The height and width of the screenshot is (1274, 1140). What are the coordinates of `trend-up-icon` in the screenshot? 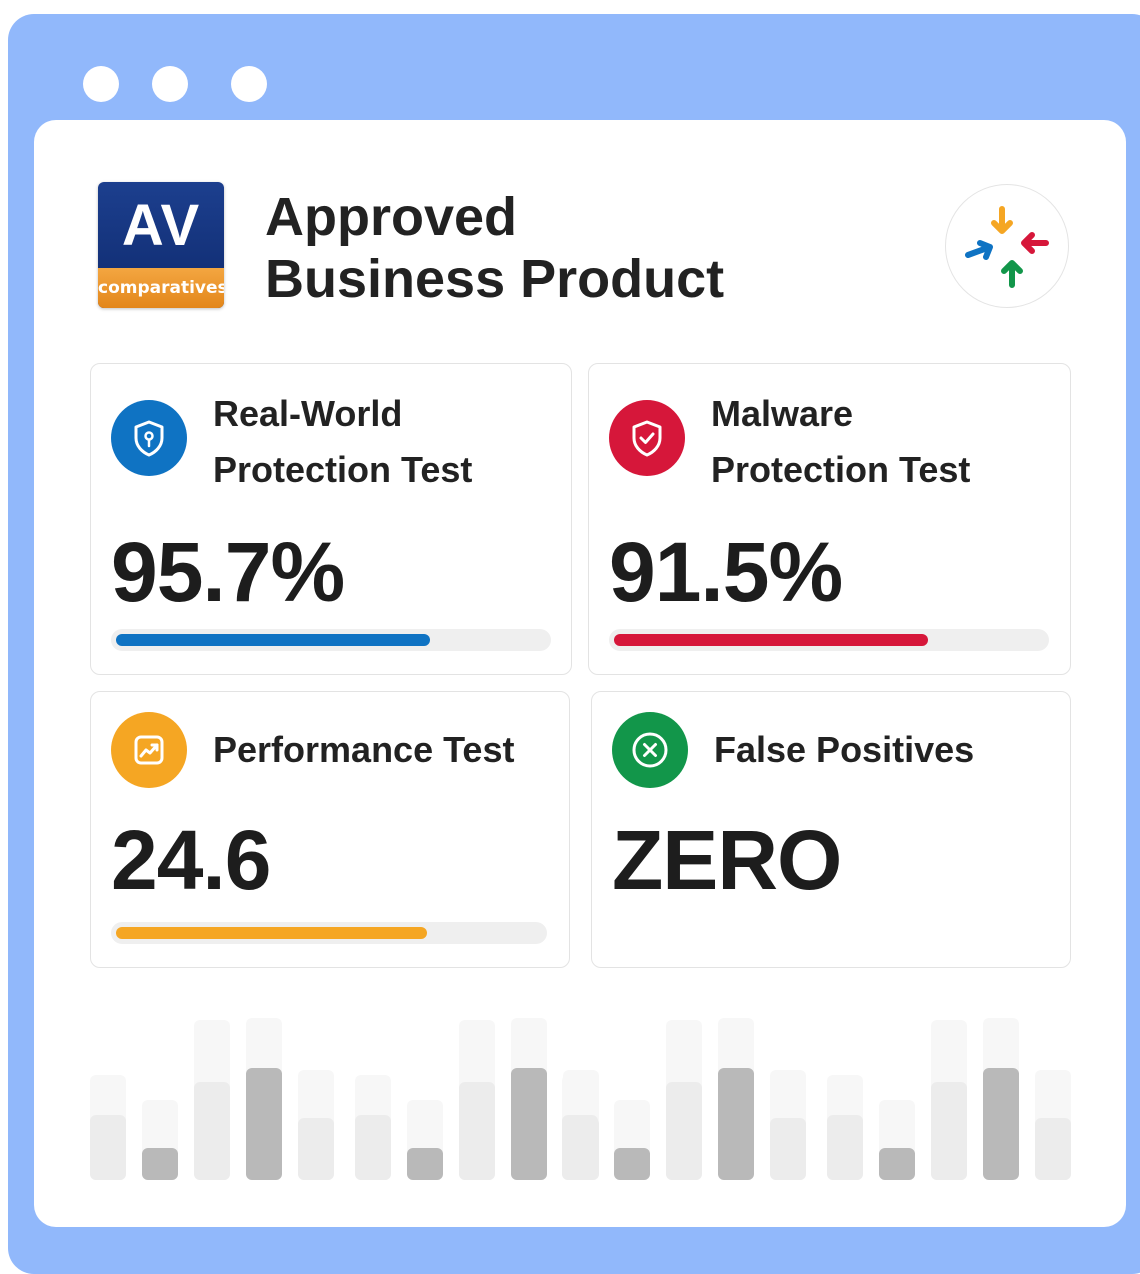 It's located at (149, 750).